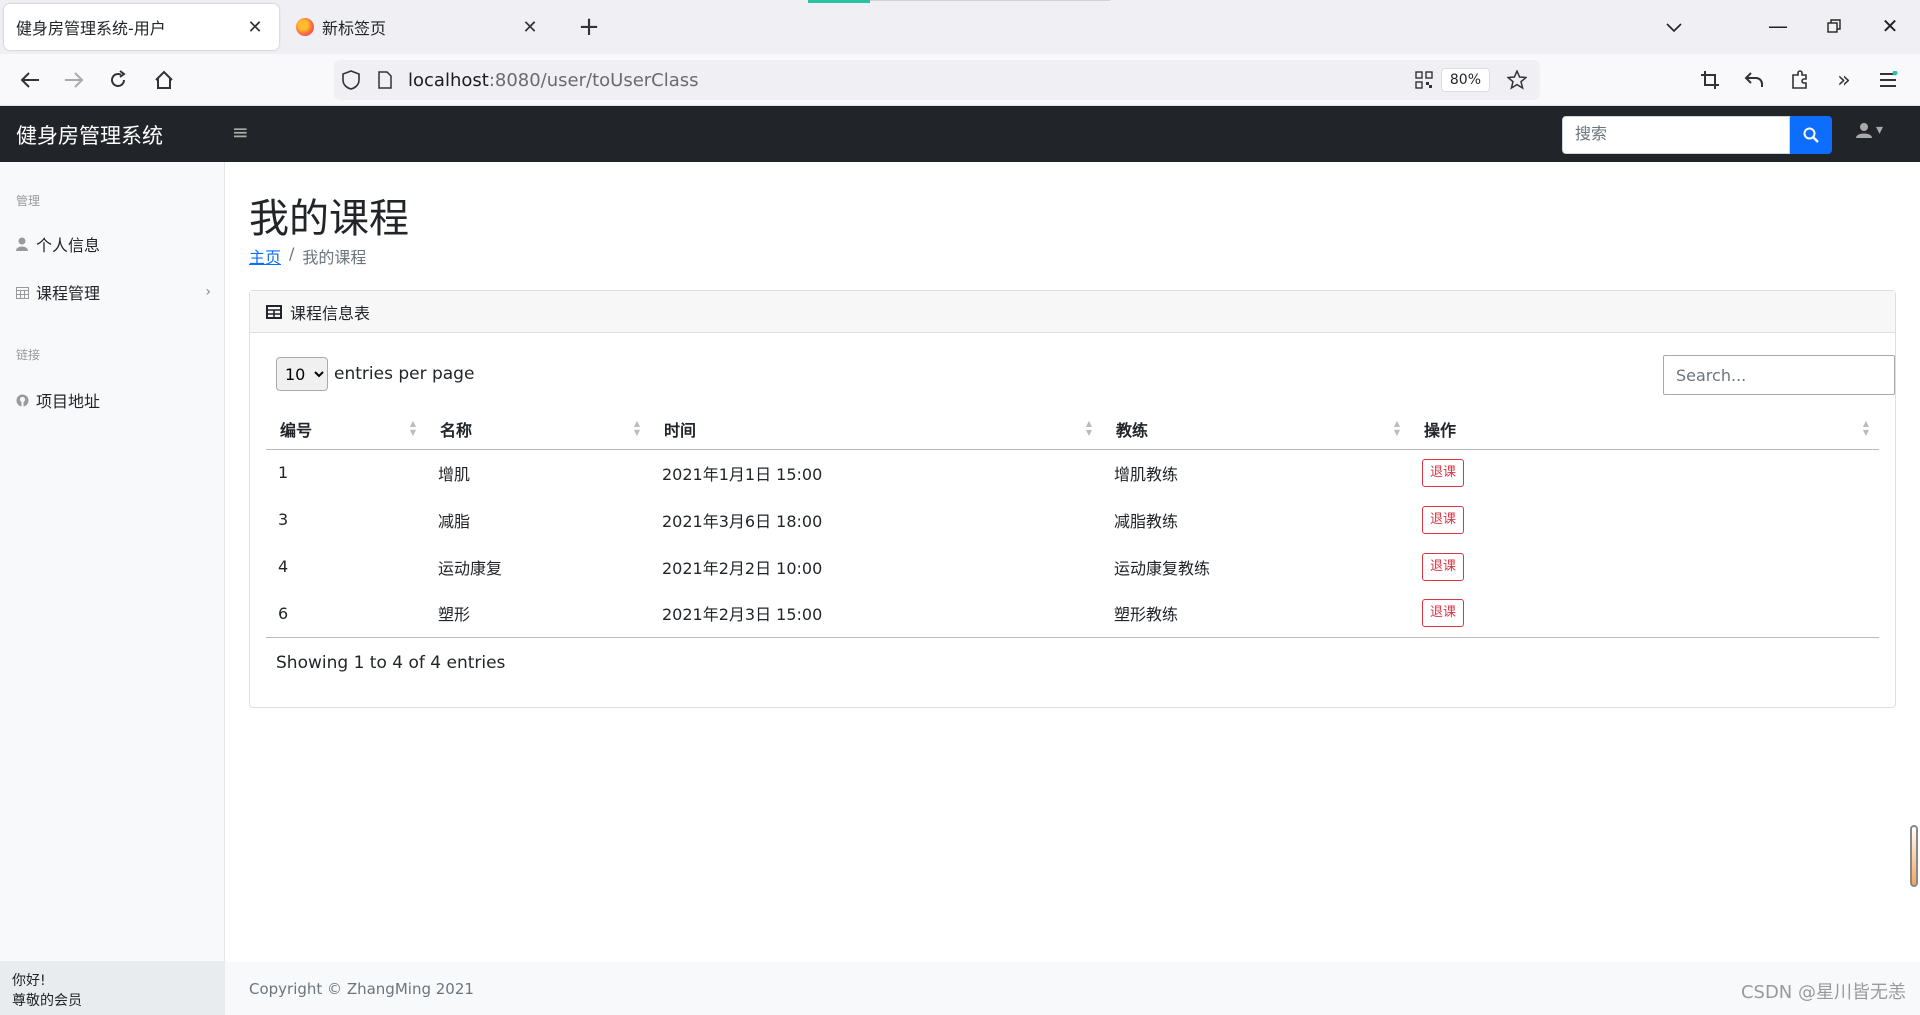 The image size is (1920, 1015). I want to click on sidebar-item-label: 课程管理, so click(68, 293).